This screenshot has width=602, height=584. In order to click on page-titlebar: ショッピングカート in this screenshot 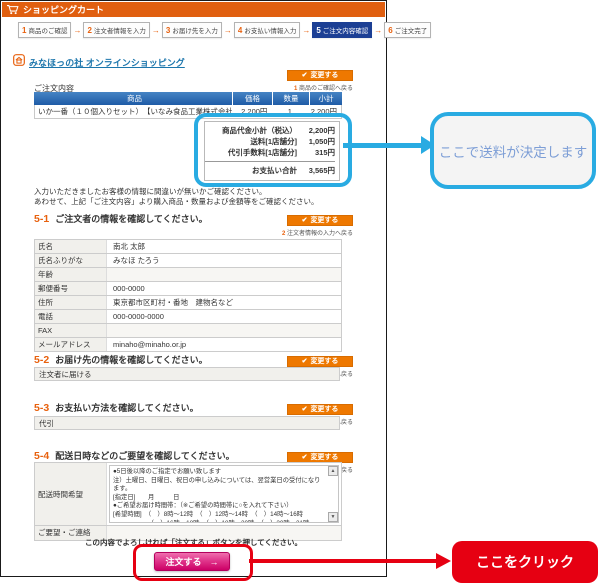, I will do `click(193, 9)`.